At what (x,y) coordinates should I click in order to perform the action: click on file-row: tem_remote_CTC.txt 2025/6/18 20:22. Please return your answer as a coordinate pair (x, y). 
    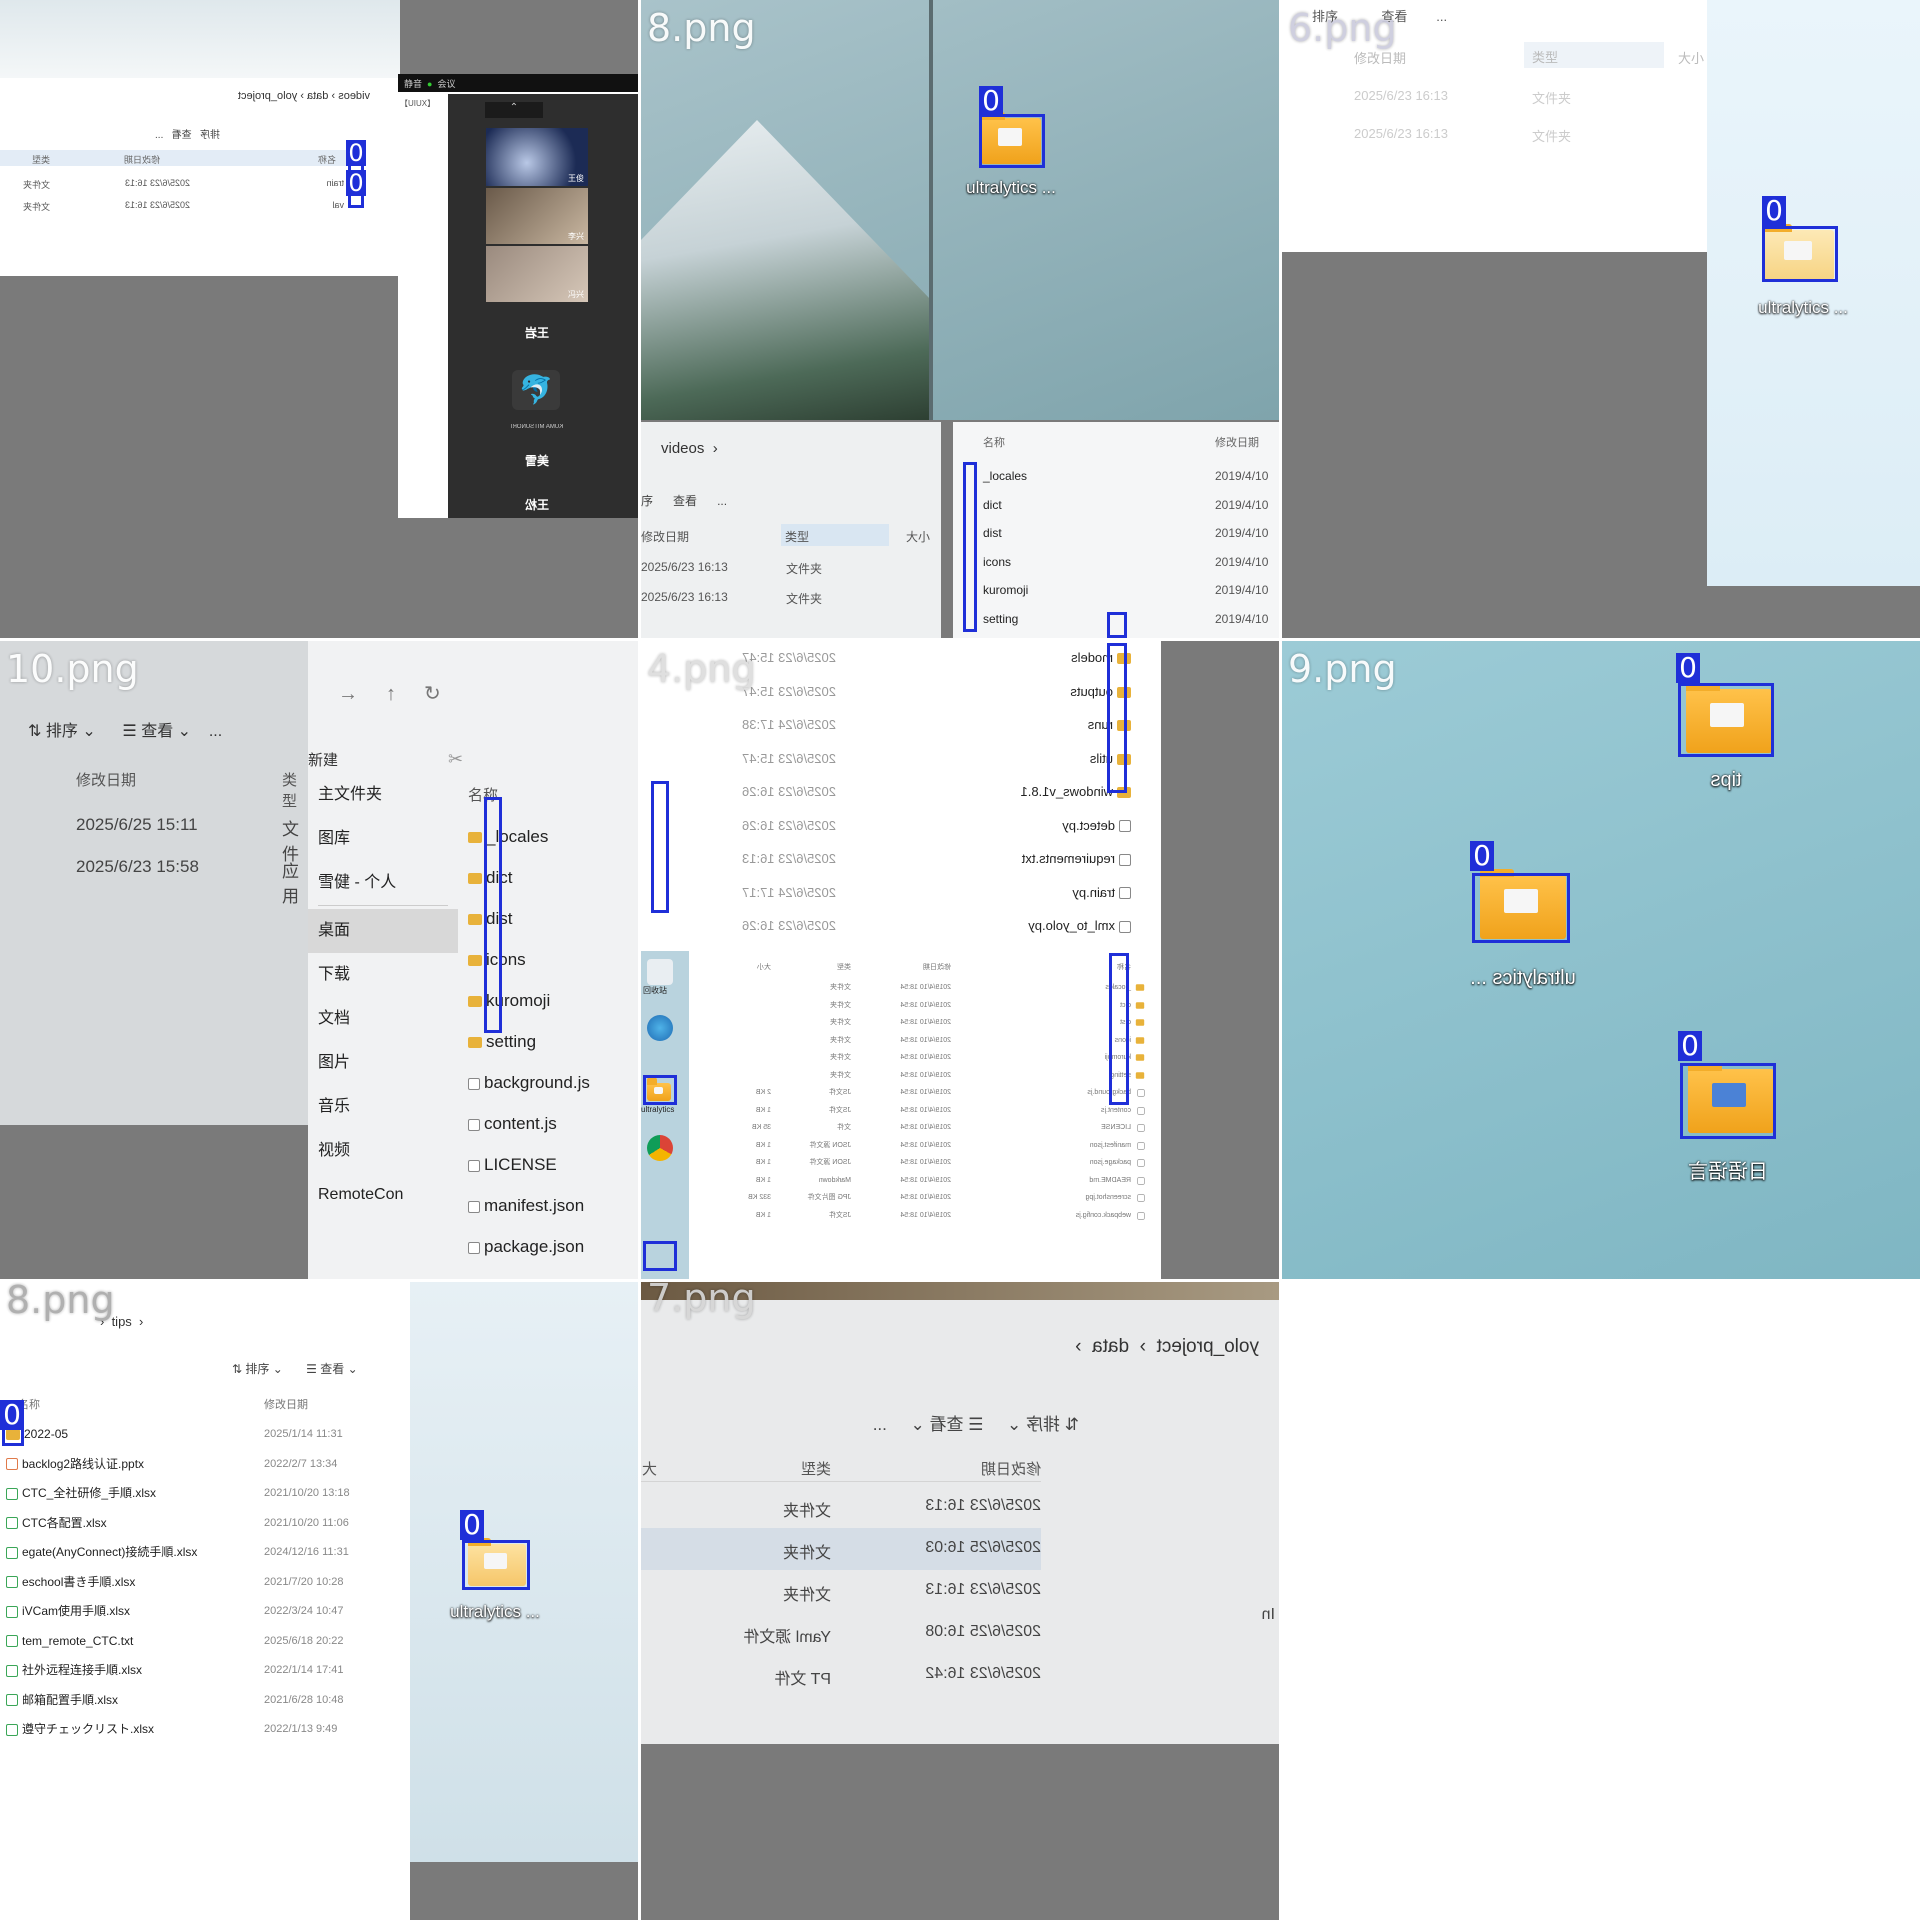
    Looking at the image, I should click on (206, 1642).